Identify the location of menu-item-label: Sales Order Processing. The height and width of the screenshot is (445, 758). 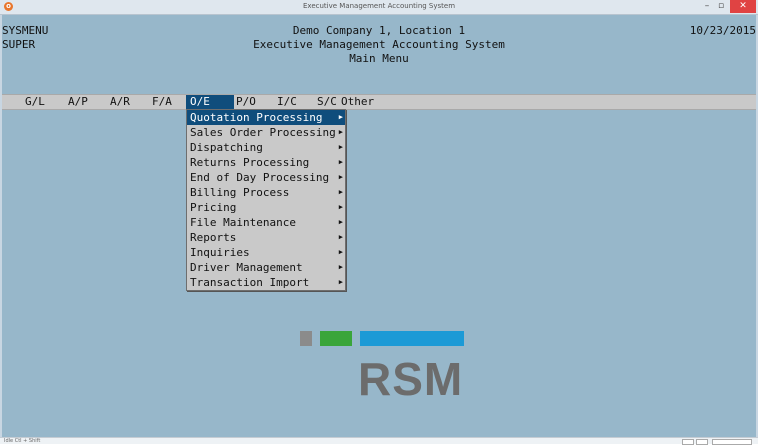
(263, 132).